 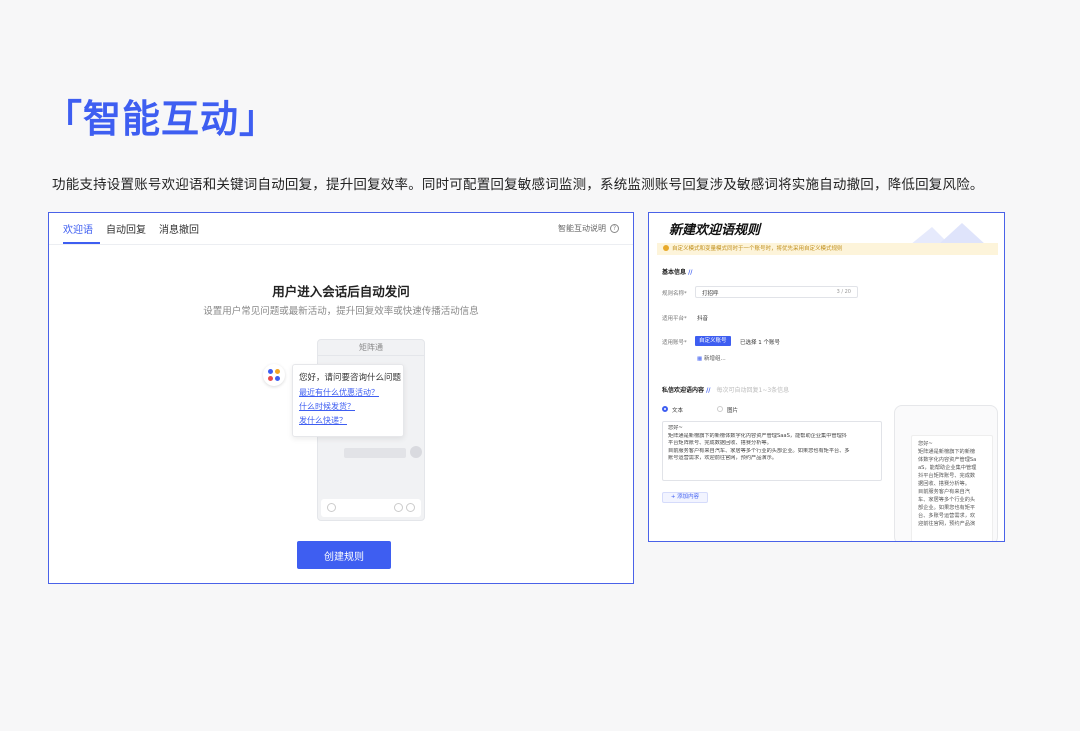 I want to click on platform-label: 适用平台*, so click(x=674, y=319).